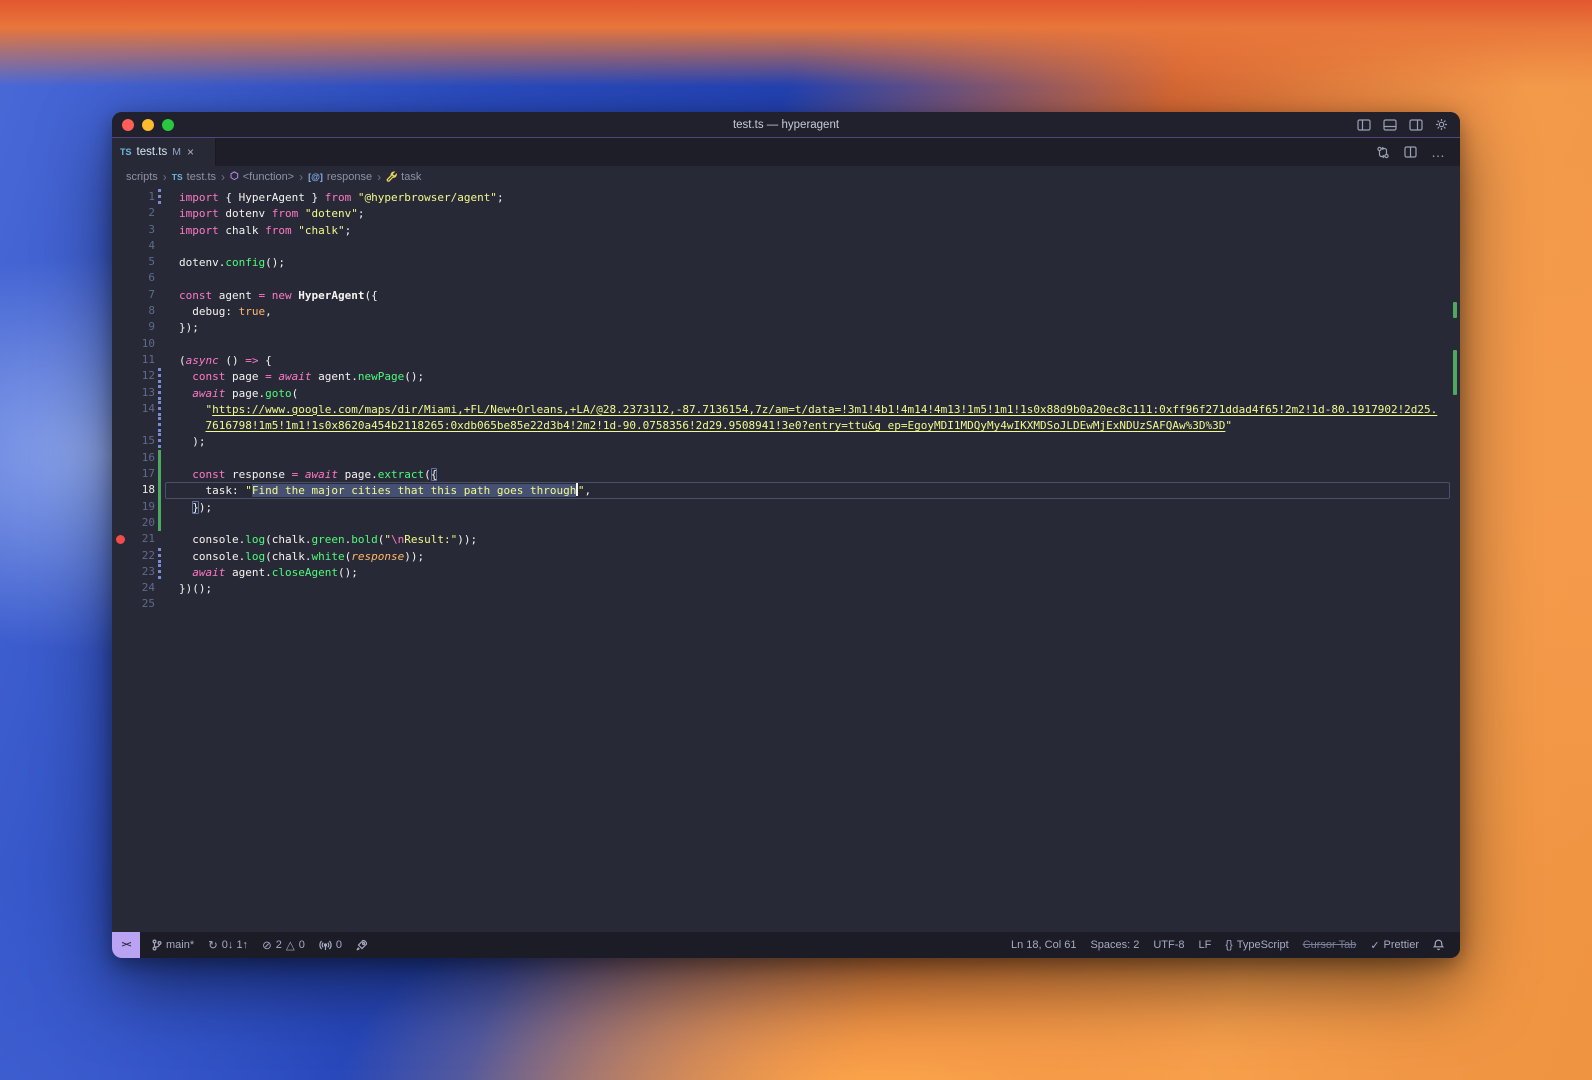 The width and height of the screenshot is (1592, 1080). I want to click on line-number: 19, so click(142, 507).